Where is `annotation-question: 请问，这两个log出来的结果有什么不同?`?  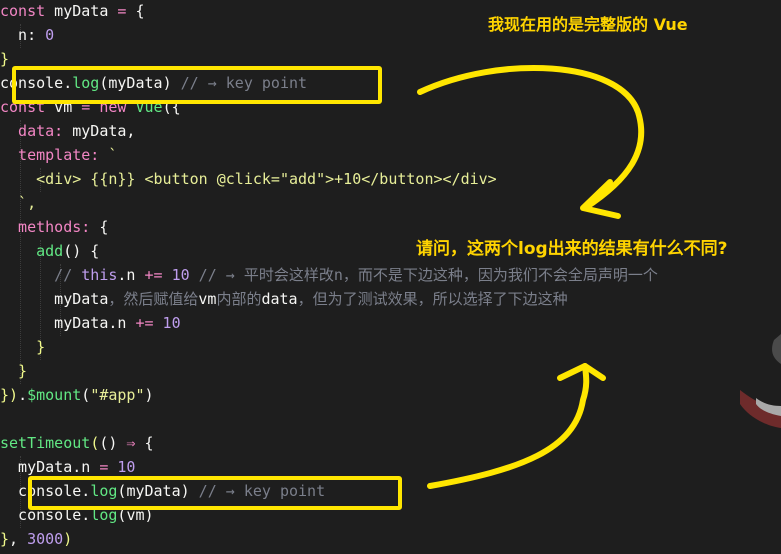
annotation-question: 请问，这两个log出来的结果有什么不同? is located at coordinates (572, 249).